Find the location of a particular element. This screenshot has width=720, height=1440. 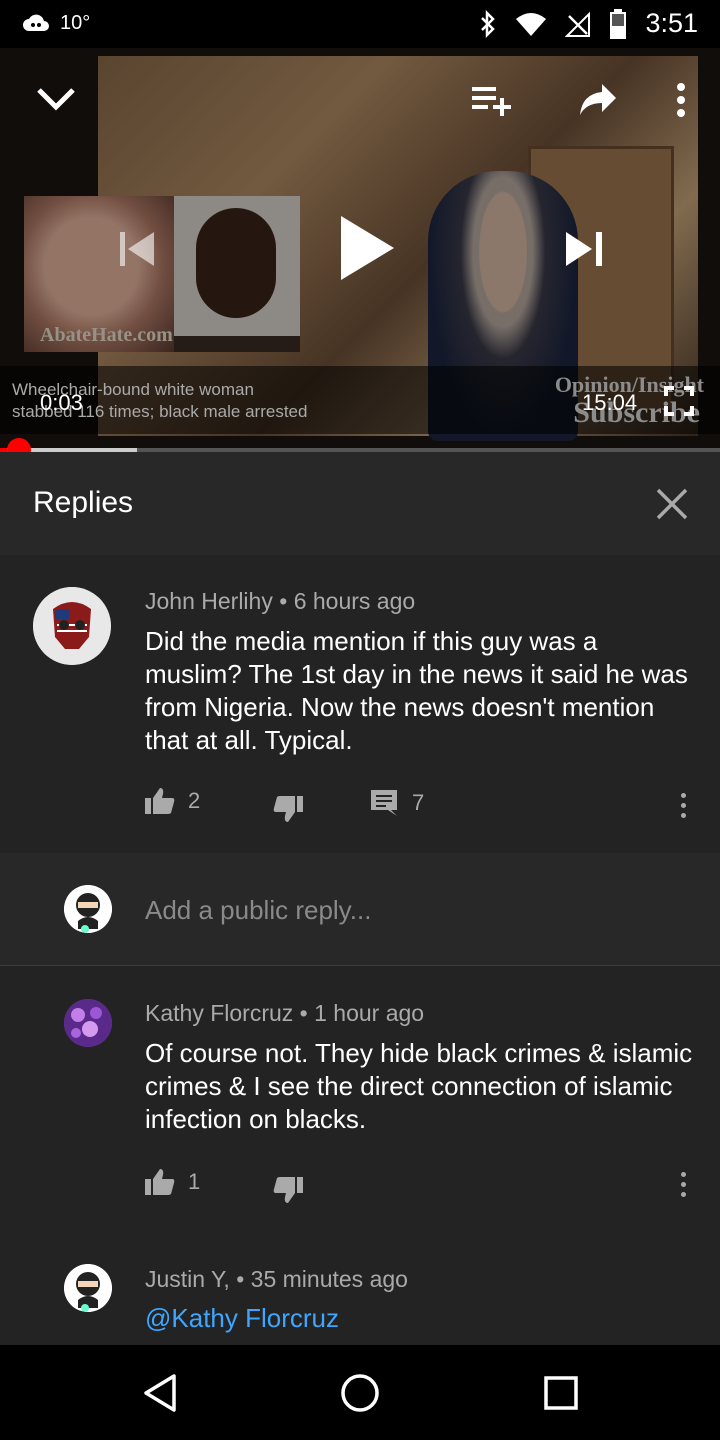

system-nav-bar is located at coordinates (360, 1392).